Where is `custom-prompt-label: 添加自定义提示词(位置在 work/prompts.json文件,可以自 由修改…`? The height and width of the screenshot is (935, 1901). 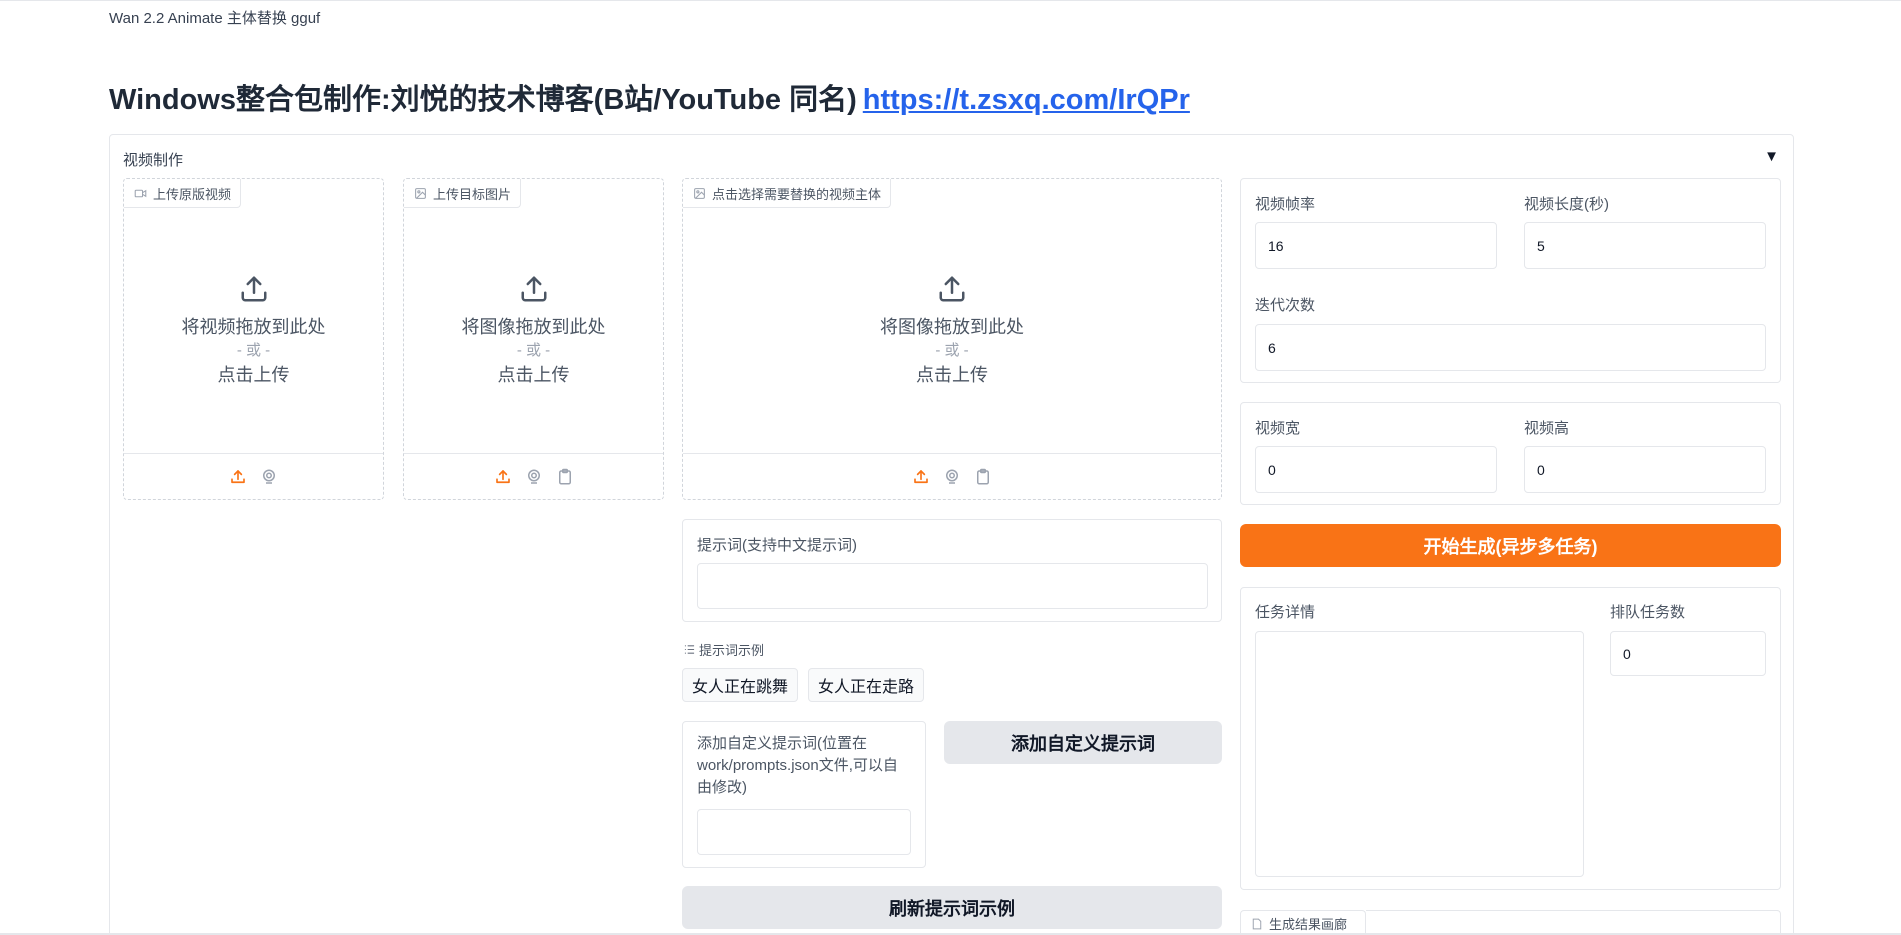 custom-prompt-label: 添加自定义提示词(位置在 work/prompts.json文件,可以自 由修改… is located at coordinates (797, 766).